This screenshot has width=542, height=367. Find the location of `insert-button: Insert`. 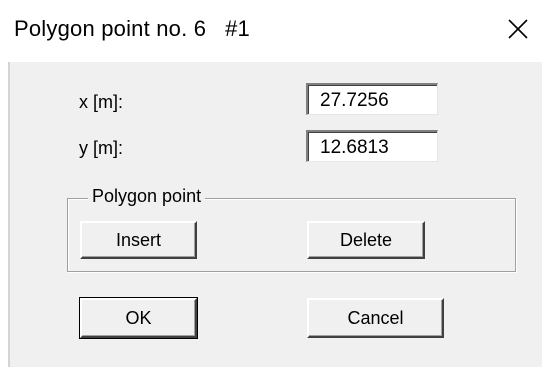

insert-button: Insert is located at coordinates (138, 240).